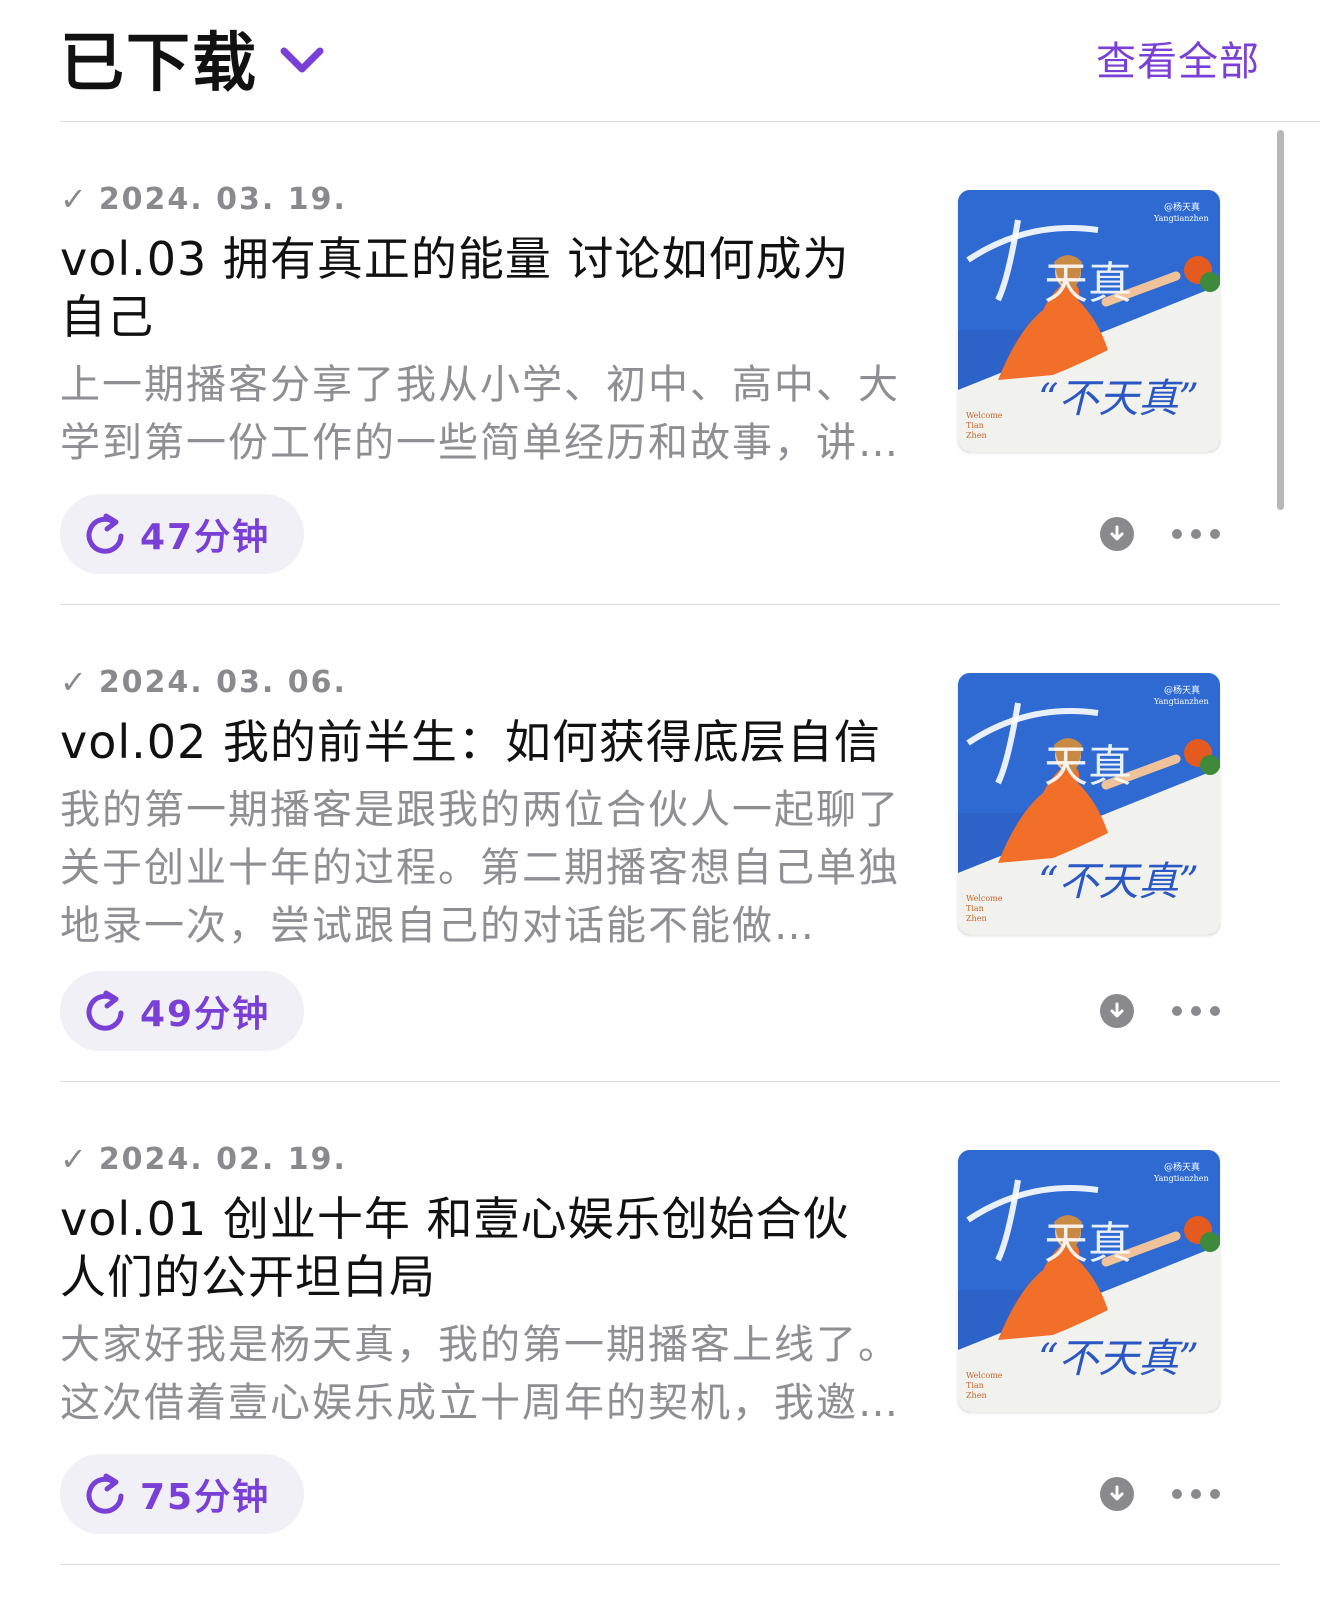  I want to click on episode-title: vol.01 创业十年 和壹心娱乐创始合伙人们的公开坦白局, so click(475, 1248).